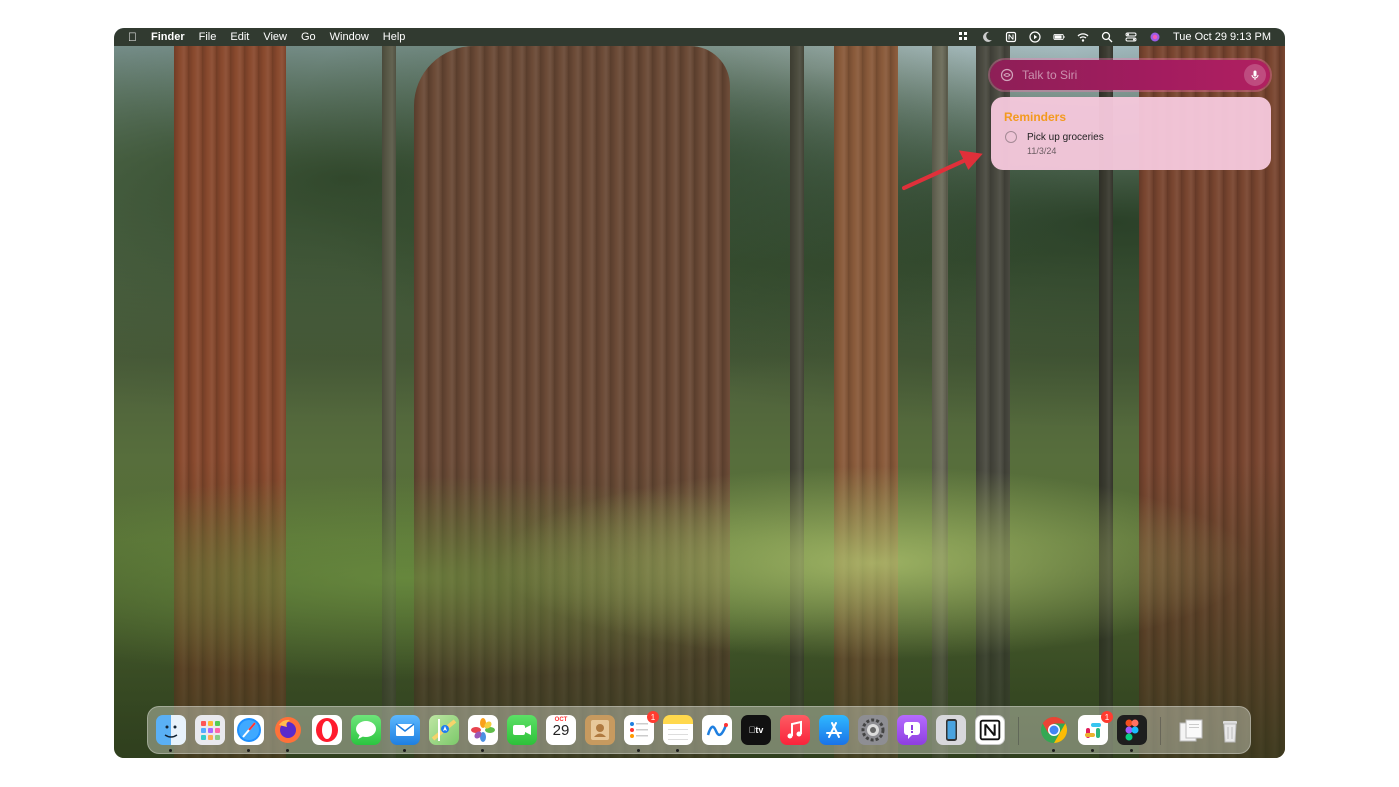 This screenshot has height=787, width=1399. I want to click on dock-finder-icon, so click(171, 730).